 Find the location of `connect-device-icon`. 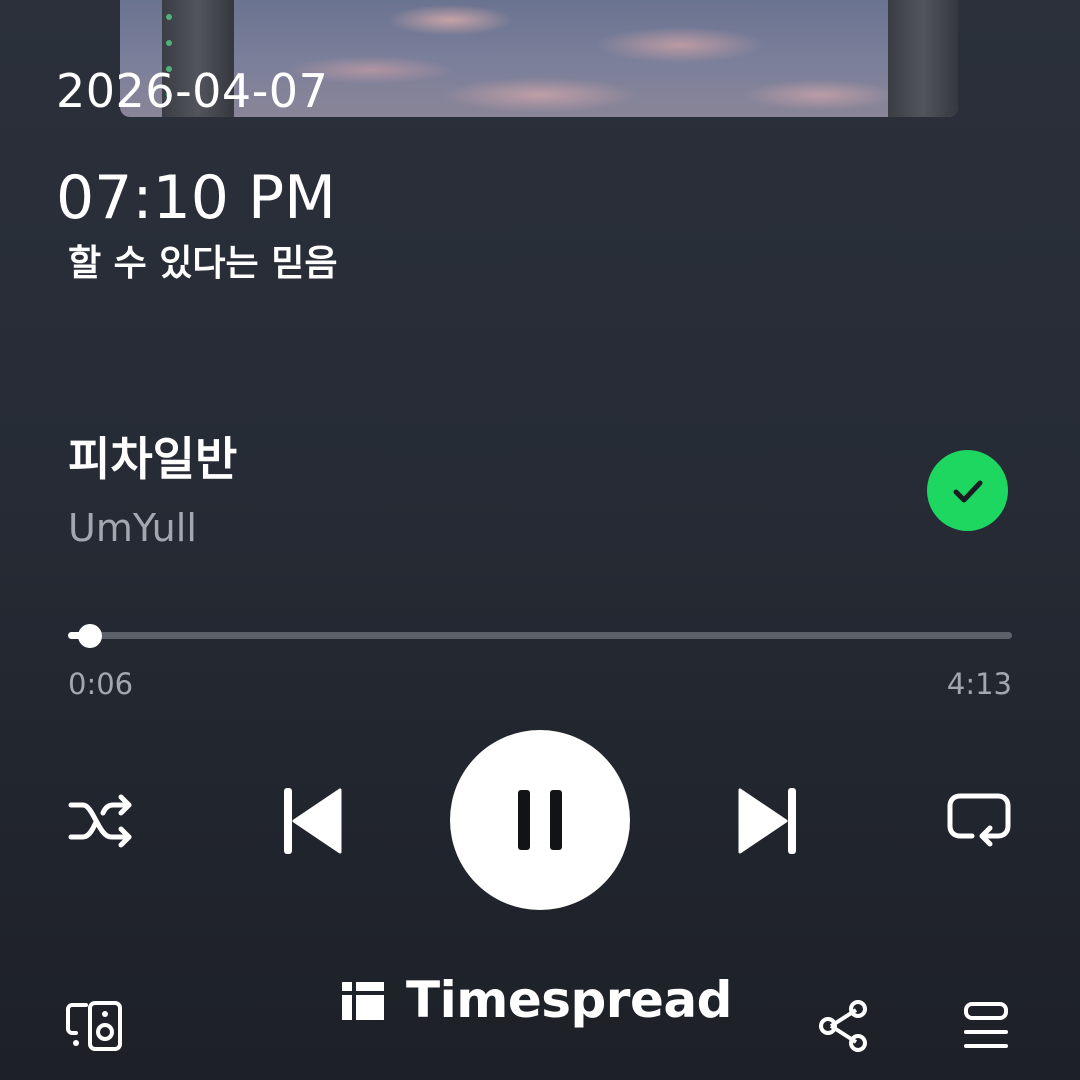

connect-device-icon is located at coordinates (94, 1026).